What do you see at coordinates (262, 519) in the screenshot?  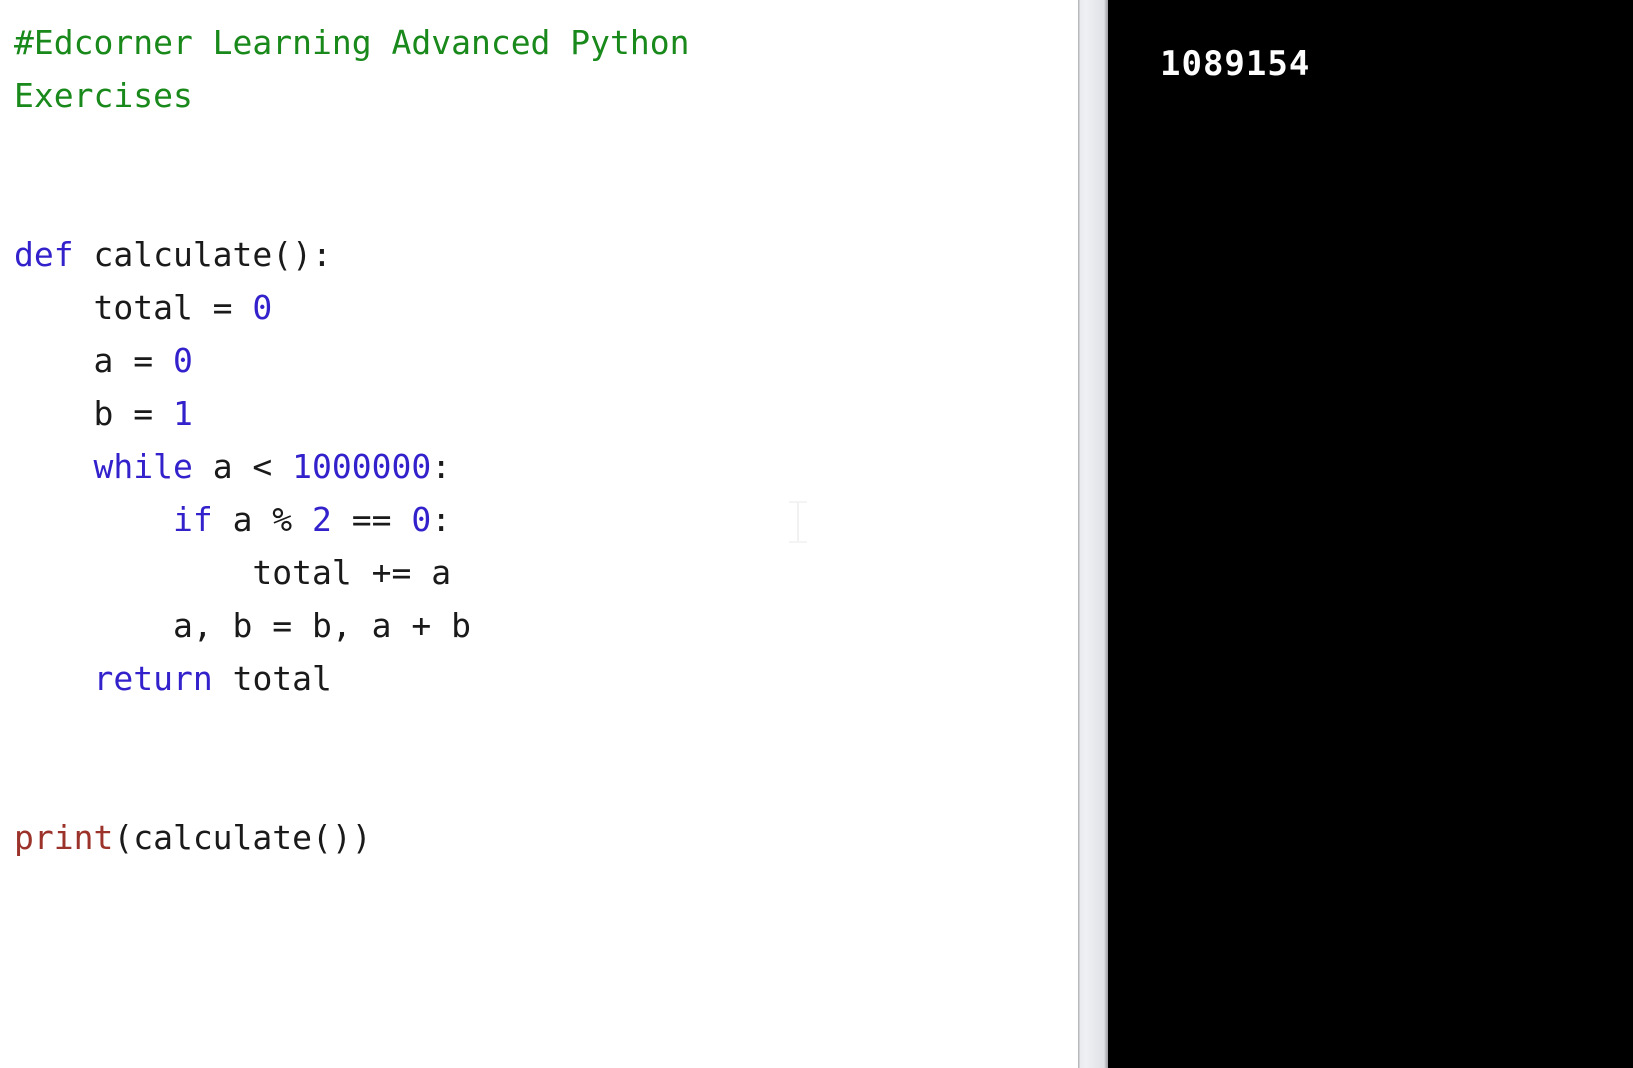 I see `code-token-plain: a %` at bounding box center [262, 519].